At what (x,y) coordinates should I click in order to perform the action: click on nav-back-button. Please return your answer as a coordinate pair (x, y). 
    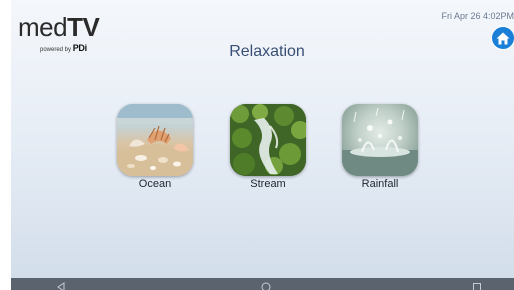
    Looking at the image, I should click on (61, 284).